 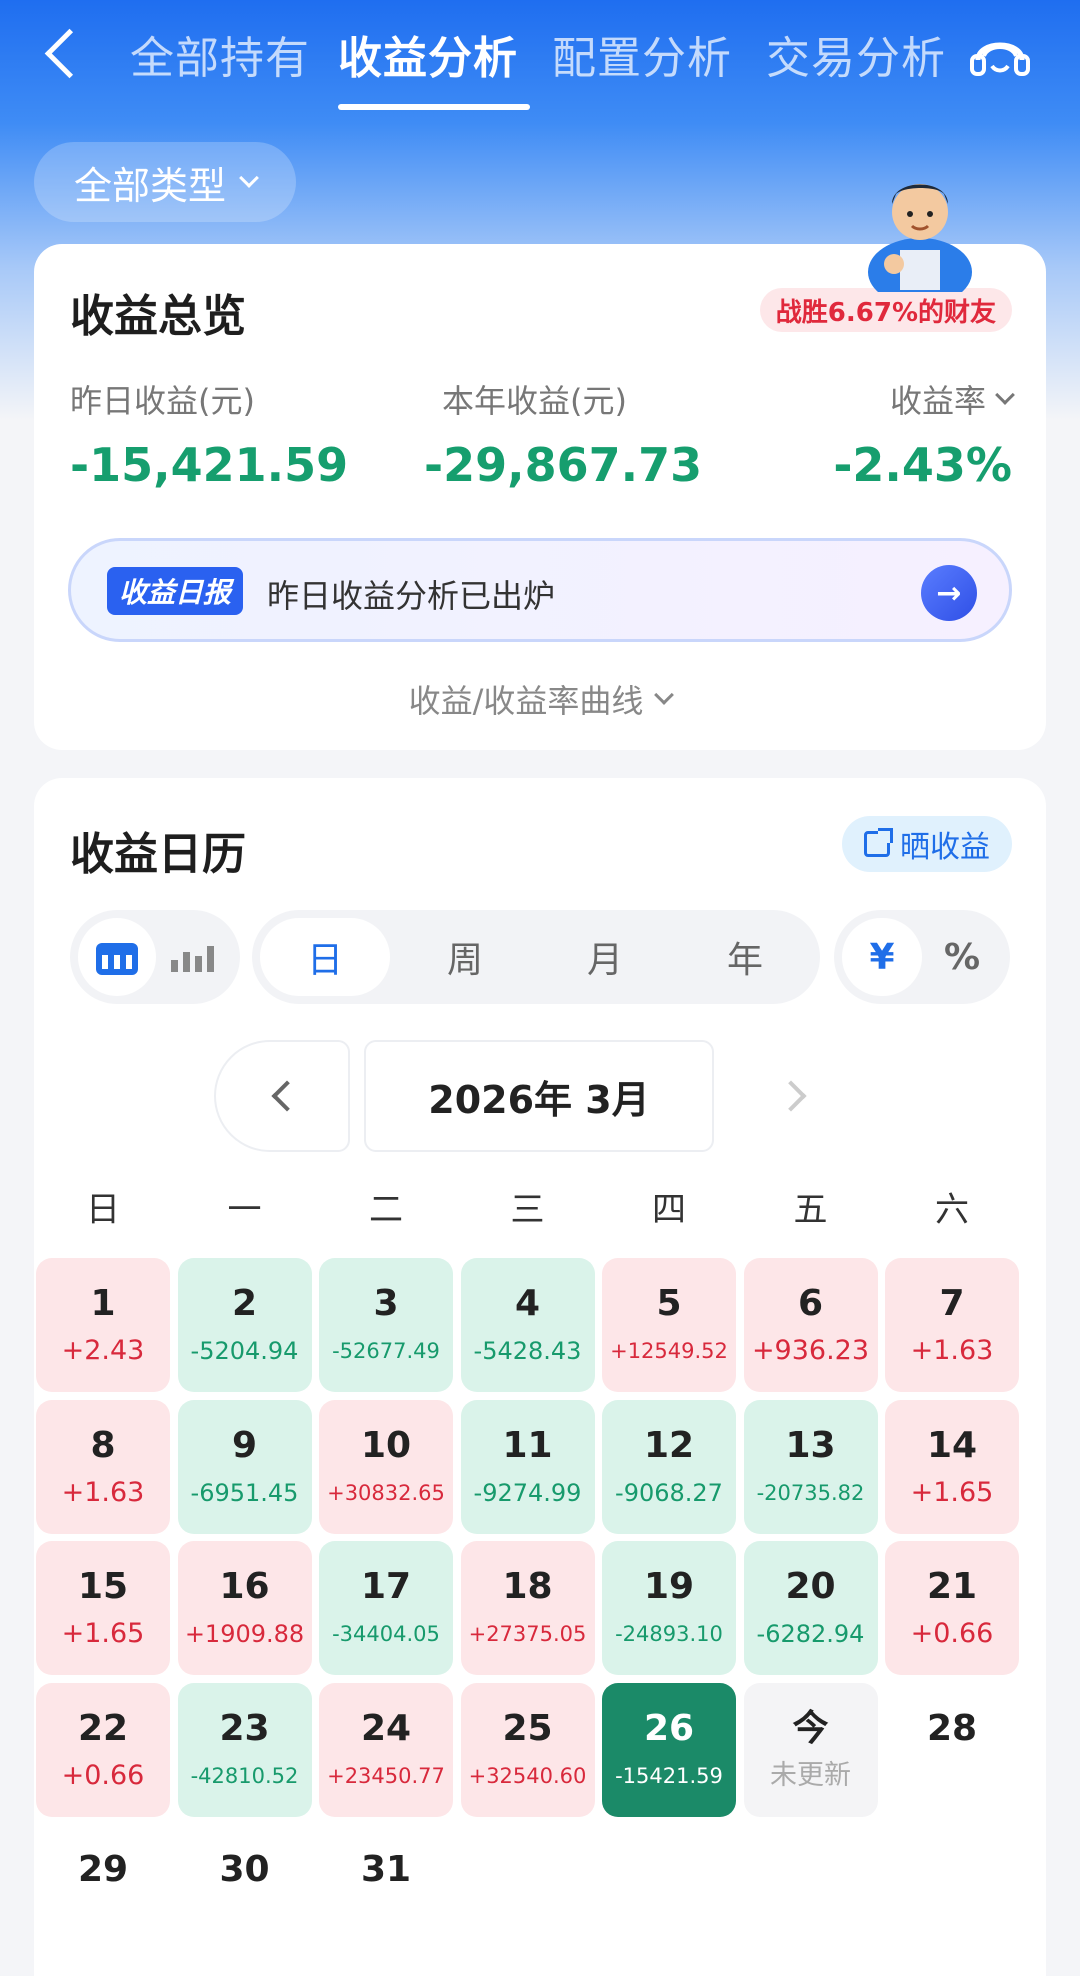 What do you see at coordinates (745, 957) in the screenshot?
I see `period-year: 年` at bounding box center [745, 957].